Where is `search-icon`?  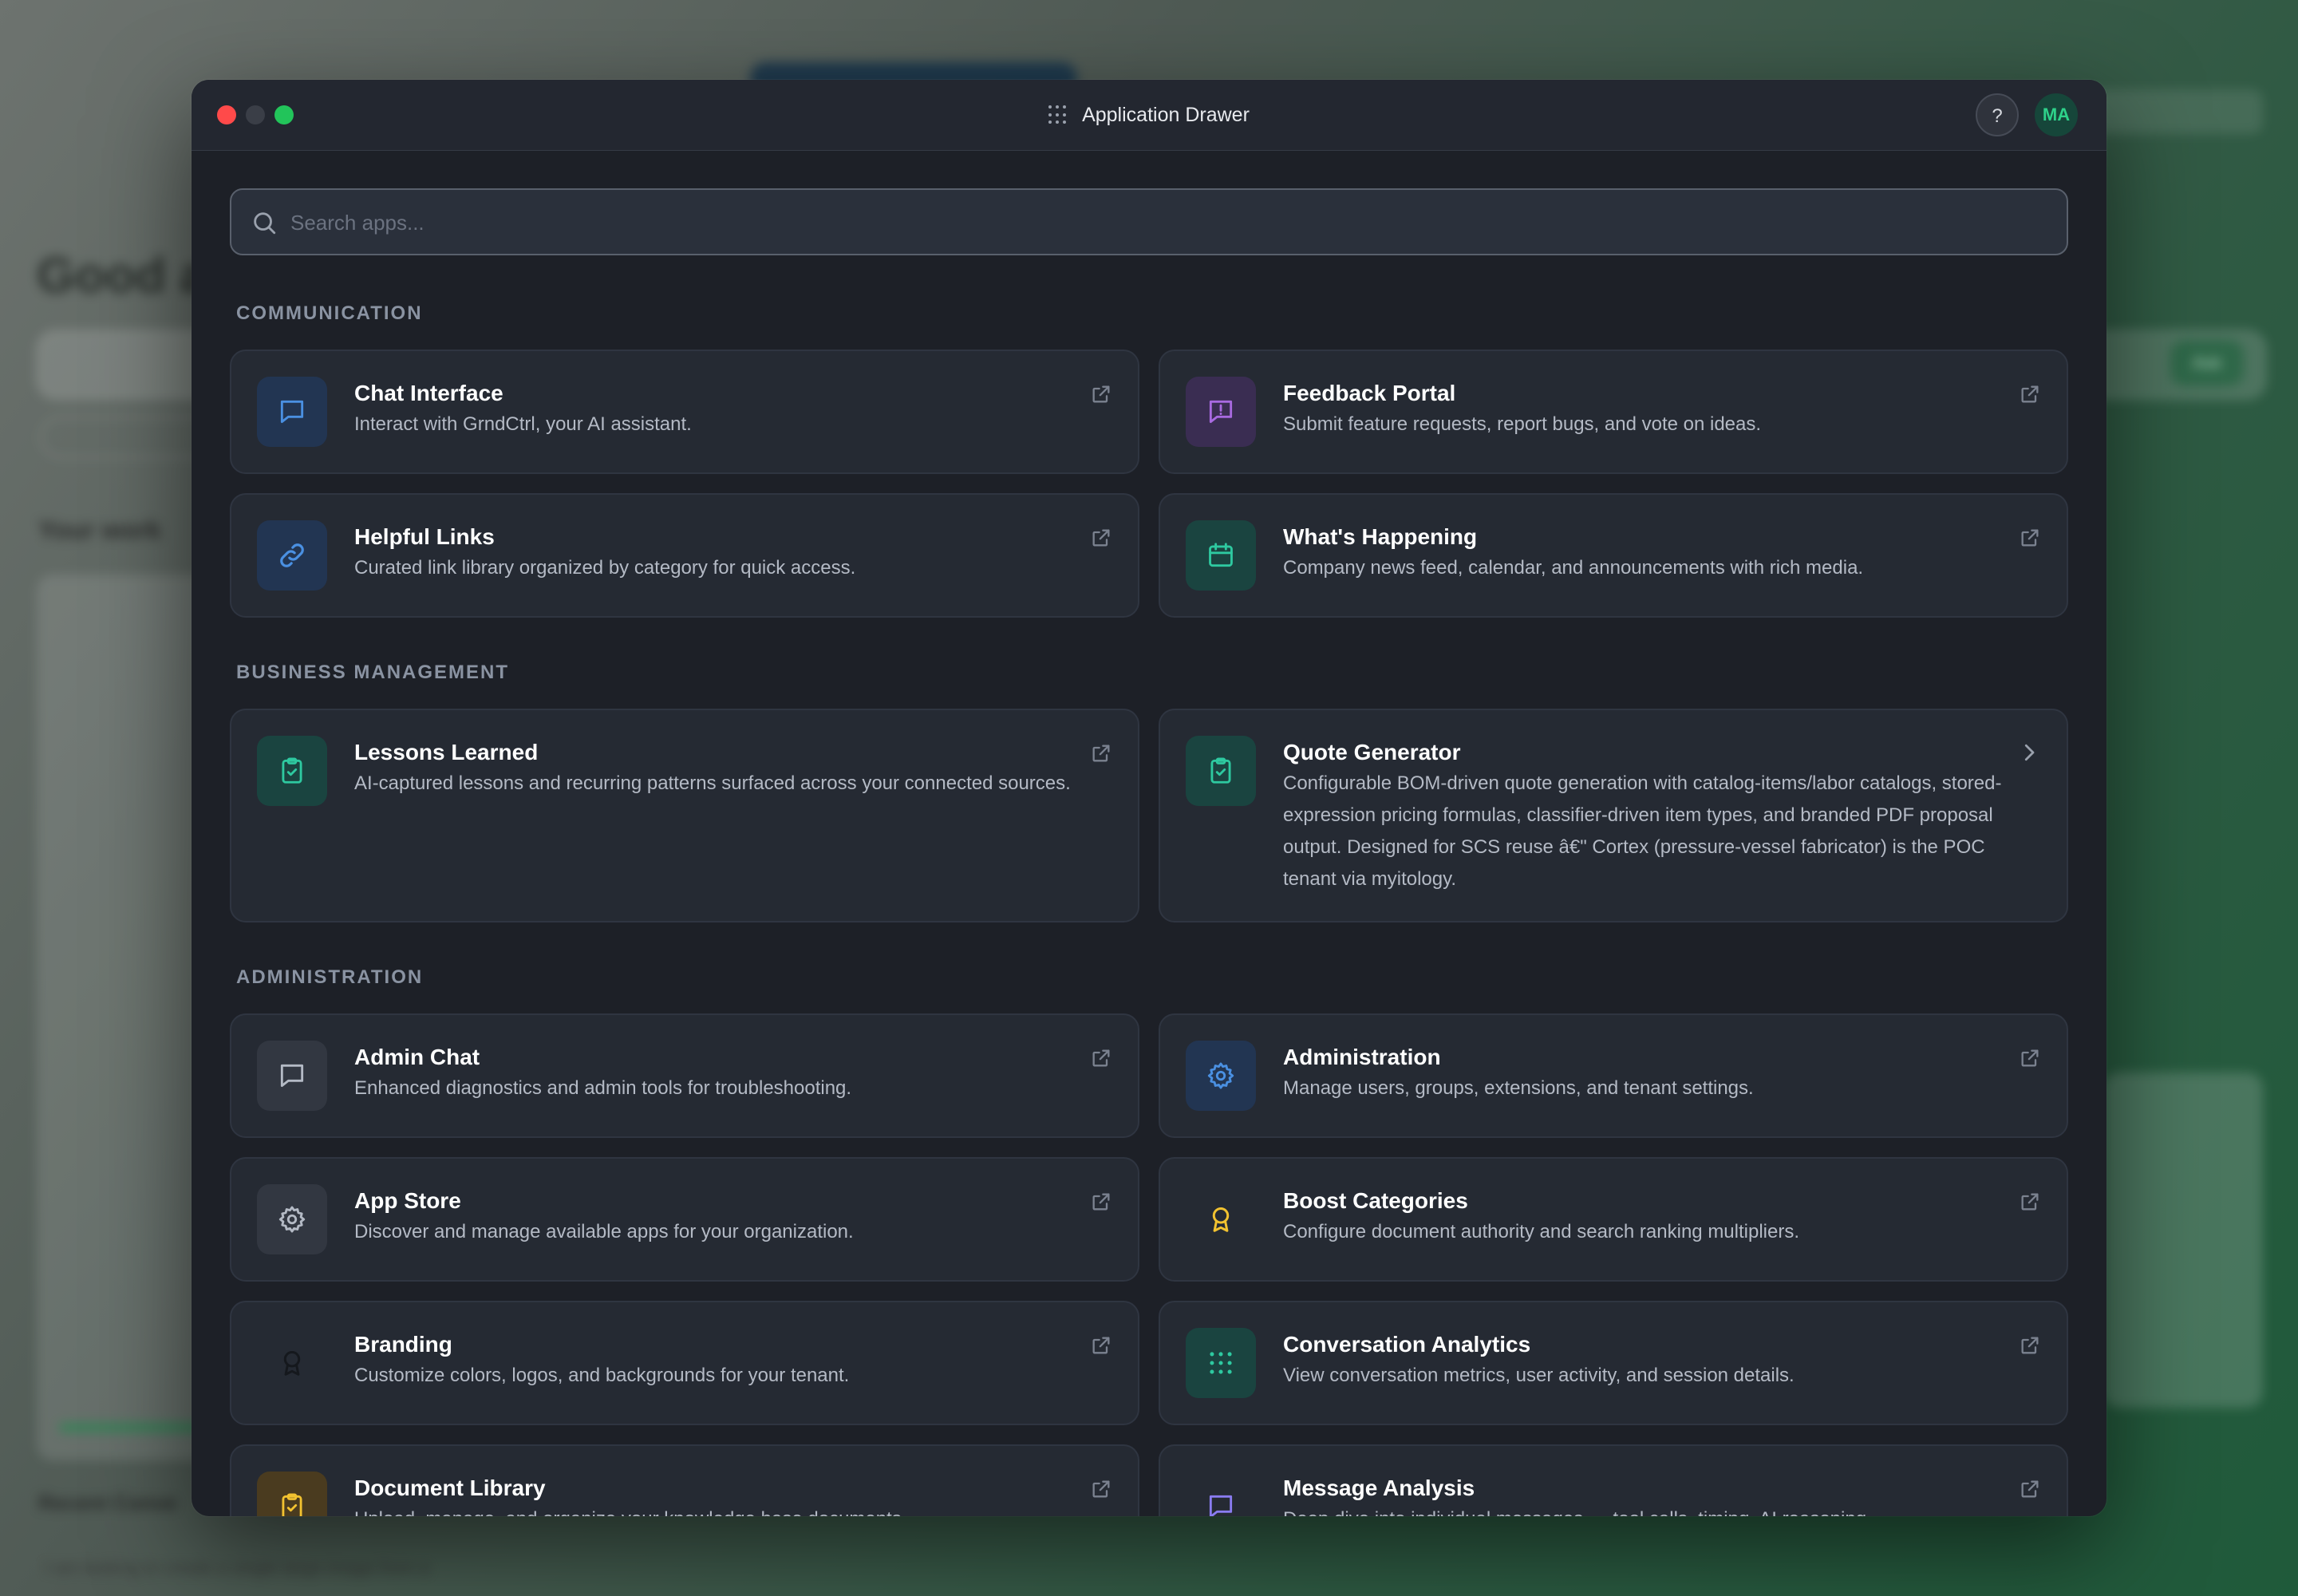
search-icon is located at coordinates (265, 223).